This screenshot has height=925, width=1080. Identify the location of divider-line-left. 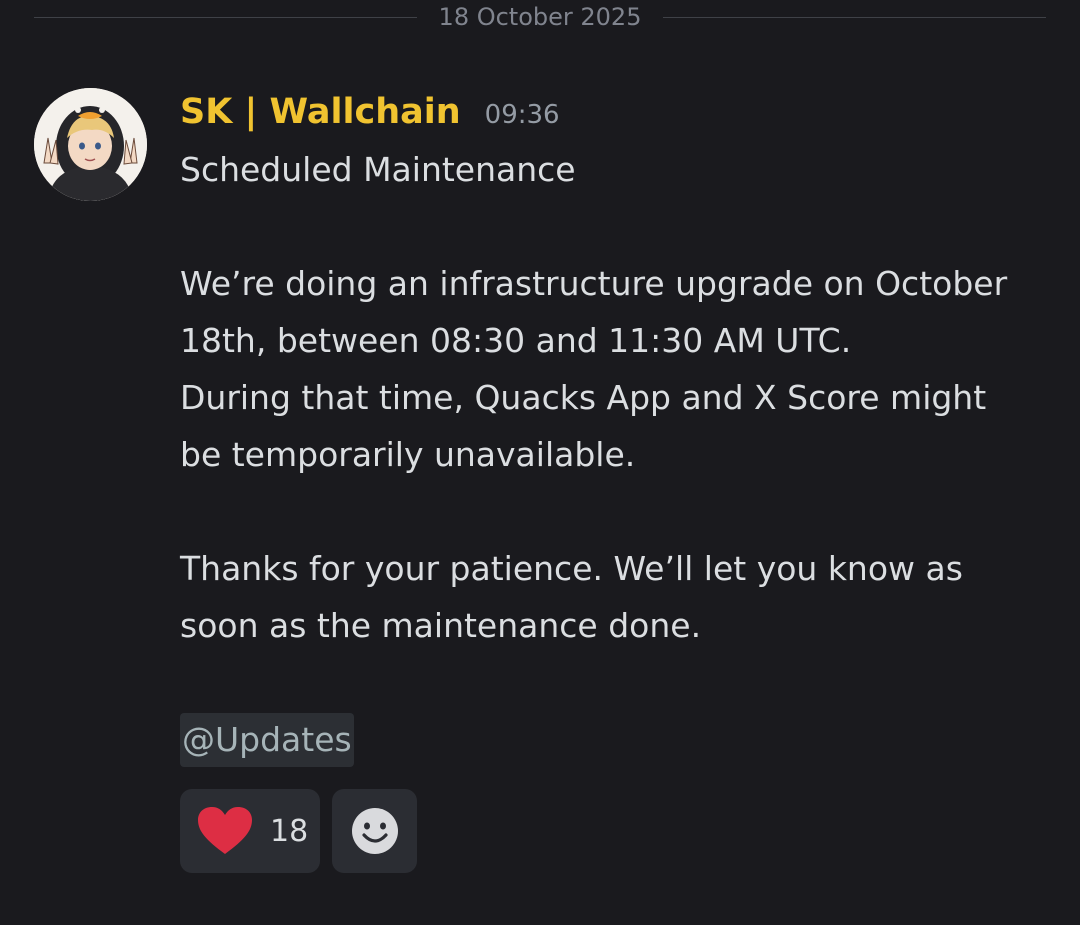
(225, 17).